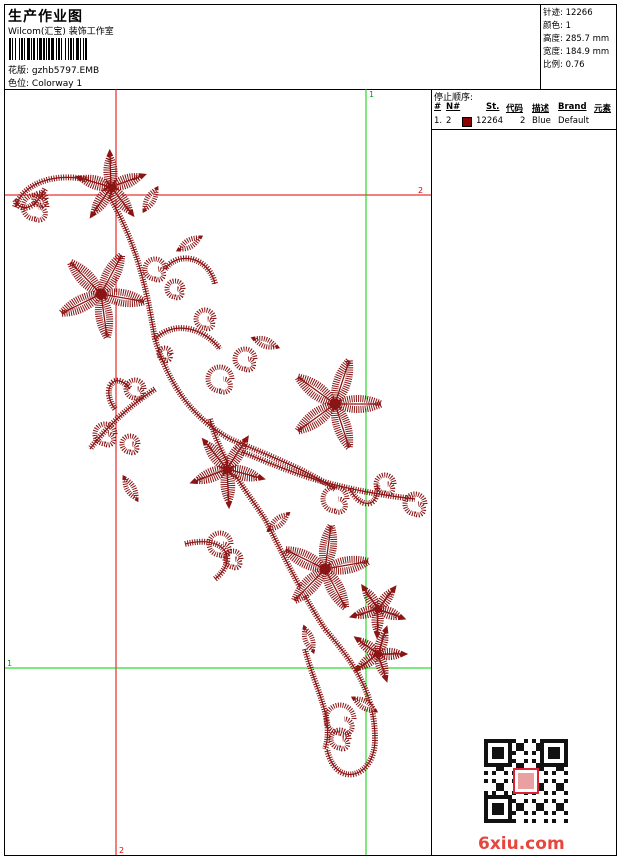 This screenshot has width=620, height=860. What do you see at coordinates (371, 94) in the screenshot?
I see `guide-label-v1: 1` at bounding box center [371, 94].